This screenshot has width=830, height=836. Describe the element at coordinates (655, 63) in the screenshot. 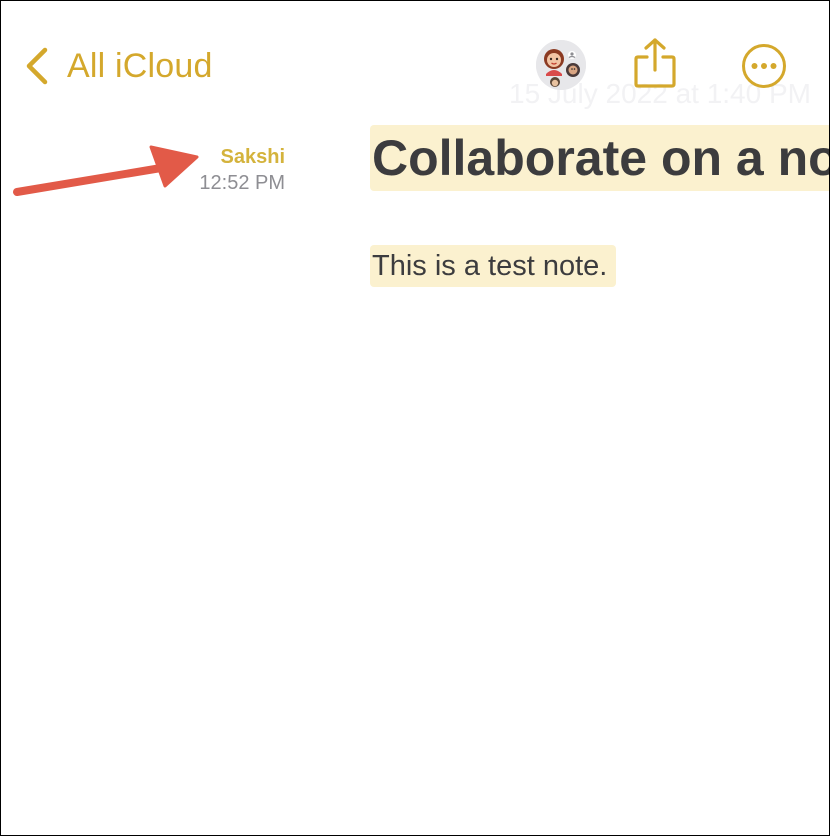

I see `share-button` at that location.